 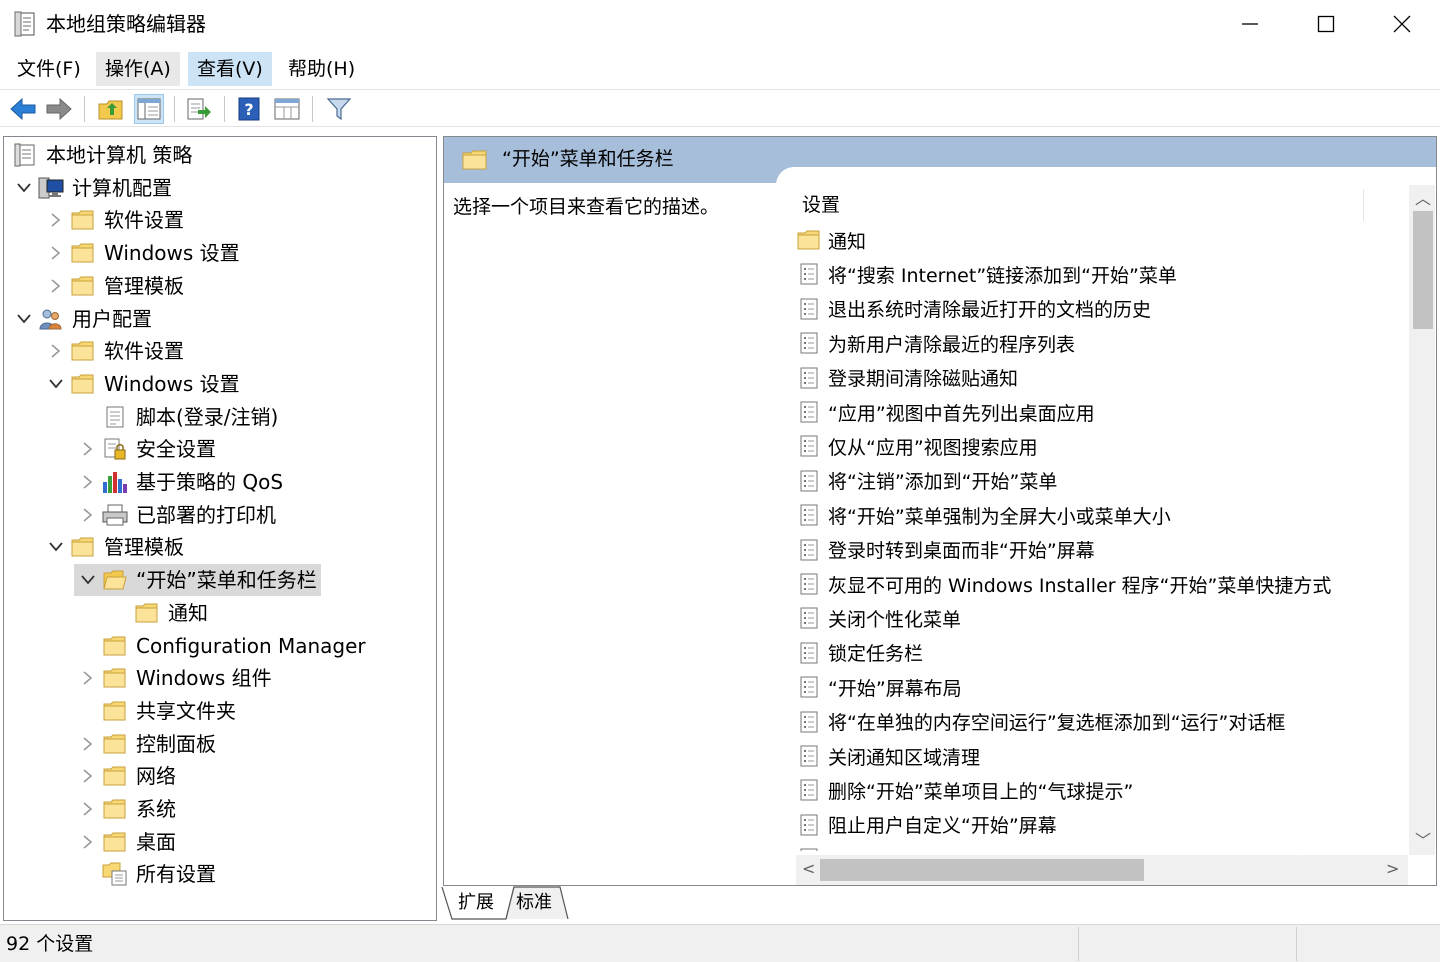 I want to click on list-item-setting: 将“在单独的内存空间运行”复选框添加到“运行”对话框, so click(x=1040, y=722).